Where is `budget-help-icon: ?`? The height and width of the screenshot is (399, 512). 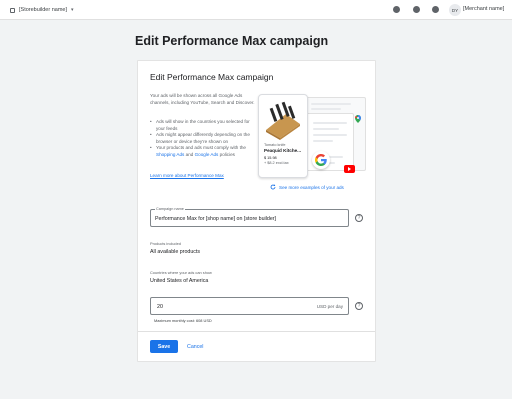 budget-help-icon: ? is located at coordinates (359, 306).